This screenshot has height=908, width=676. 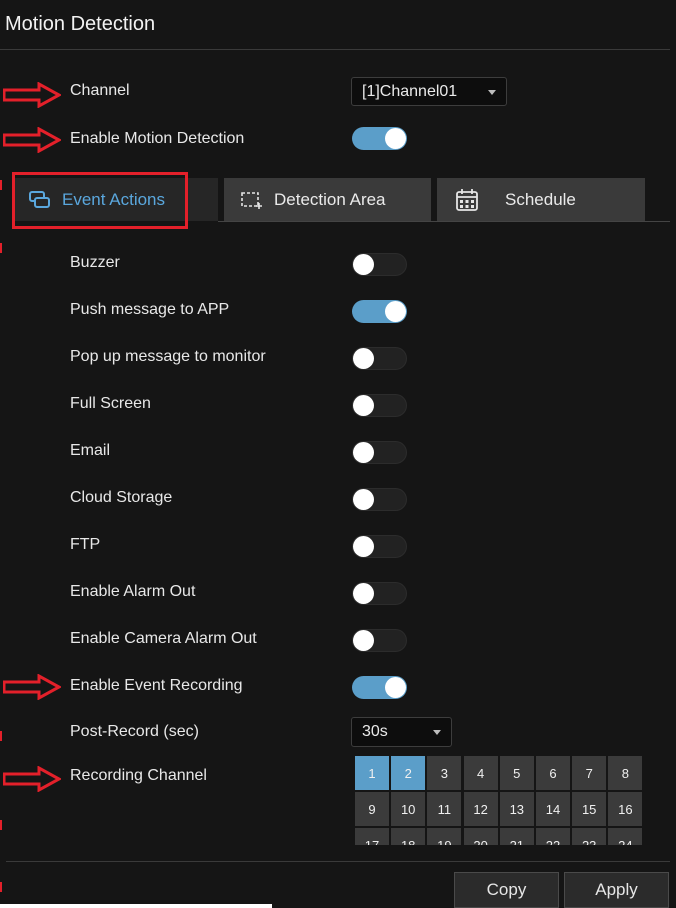 What do you see at coordinates (467, 199) in the screenshot?
I see `calendar-icon` at bounding box center [467, 199].